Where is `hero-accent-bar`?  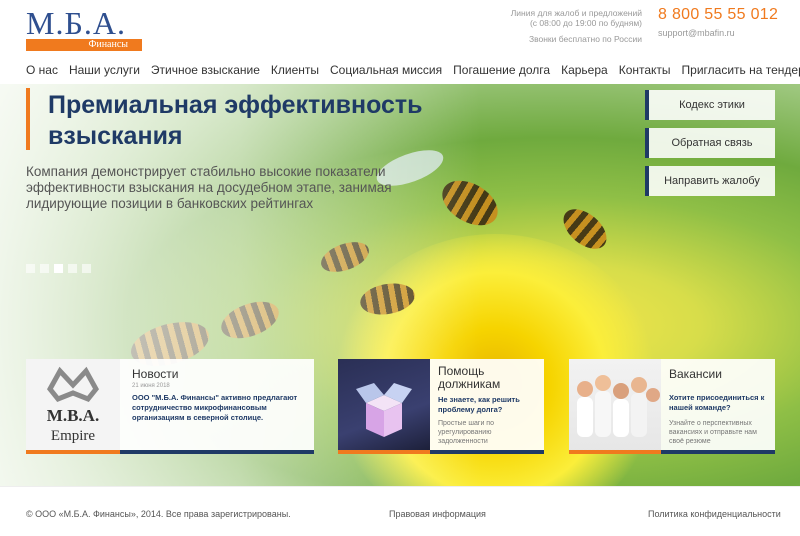
hero-accent-bar is located at coordinates (28, 119).